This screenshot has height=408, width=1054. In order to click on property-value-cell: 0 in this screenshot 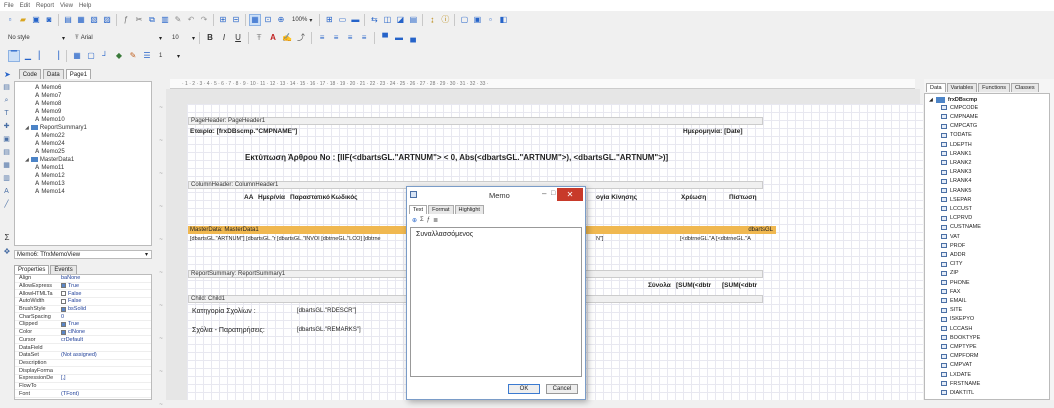, I will do `click(62, 317)`.